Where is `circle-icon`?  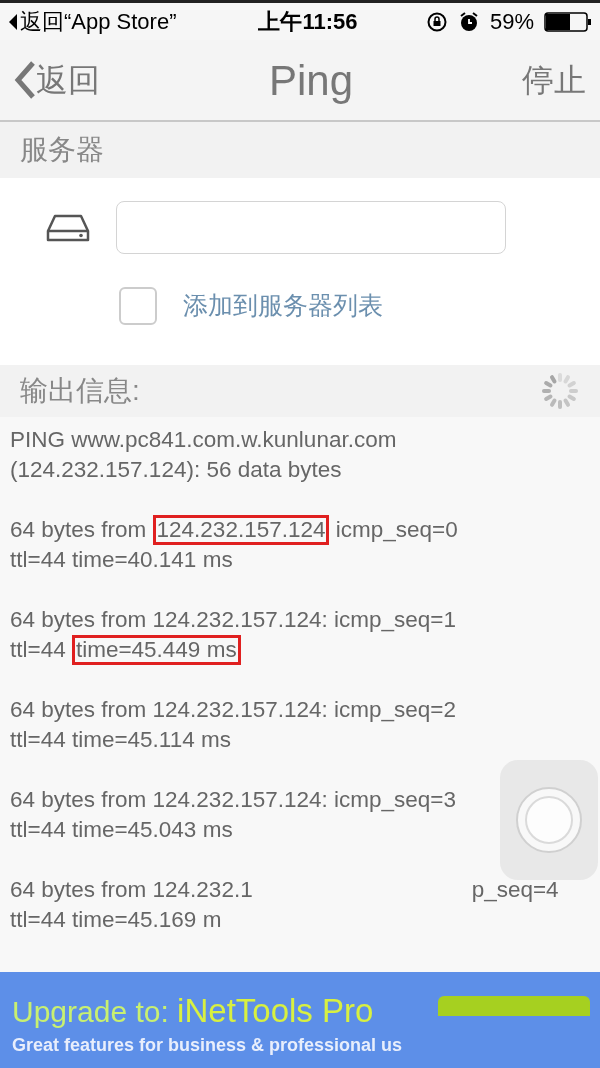
circle-icon is located at coordinates (549, 820).